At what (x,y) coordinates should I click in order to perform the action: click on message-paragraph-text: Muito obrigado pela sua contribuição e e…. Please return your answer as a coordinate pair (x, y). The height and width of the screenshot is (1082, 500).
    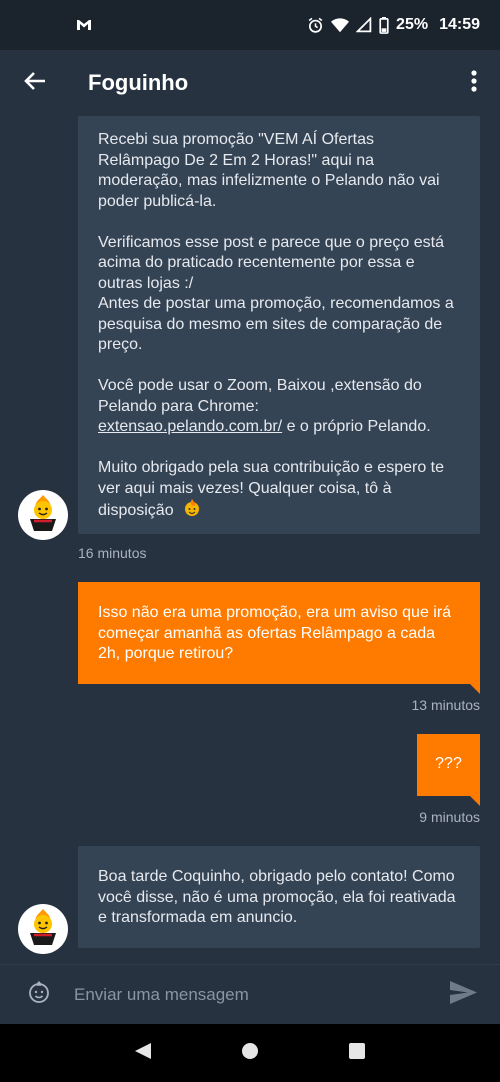
    Looking at the image, I should click on (271, 489).